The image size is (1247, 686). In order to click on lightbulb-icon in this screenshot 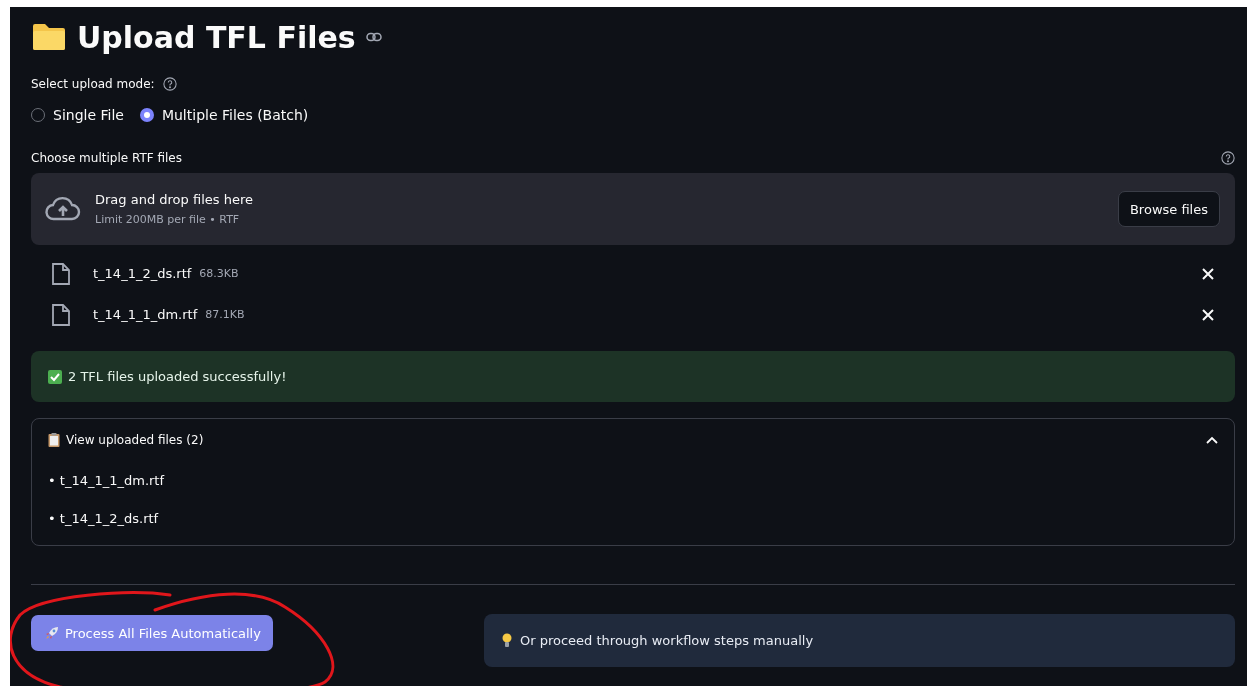, I will do `click(507, 640)`.